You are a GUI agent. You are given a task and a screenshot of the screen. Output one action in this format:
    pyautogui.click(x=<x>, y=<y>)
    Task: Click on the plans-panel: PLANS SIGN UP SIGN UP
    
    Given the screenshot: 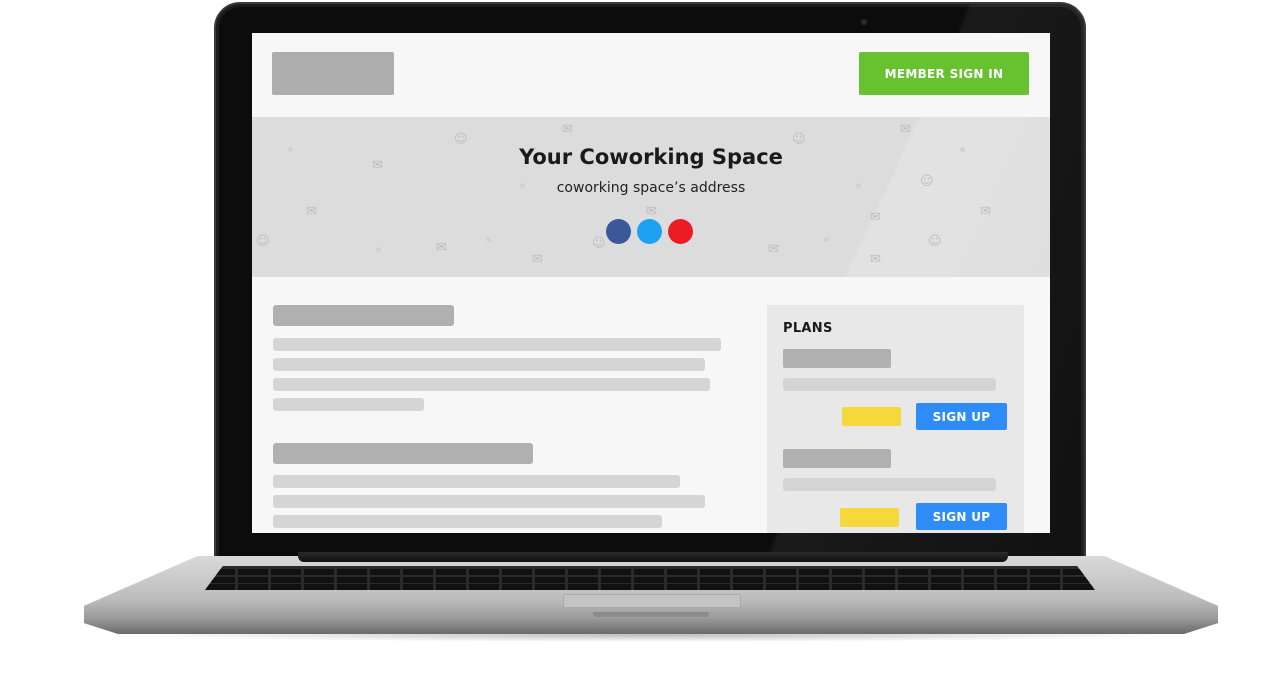 What is the action you would take?
    pyautogui.click(x=895, y=419)
    